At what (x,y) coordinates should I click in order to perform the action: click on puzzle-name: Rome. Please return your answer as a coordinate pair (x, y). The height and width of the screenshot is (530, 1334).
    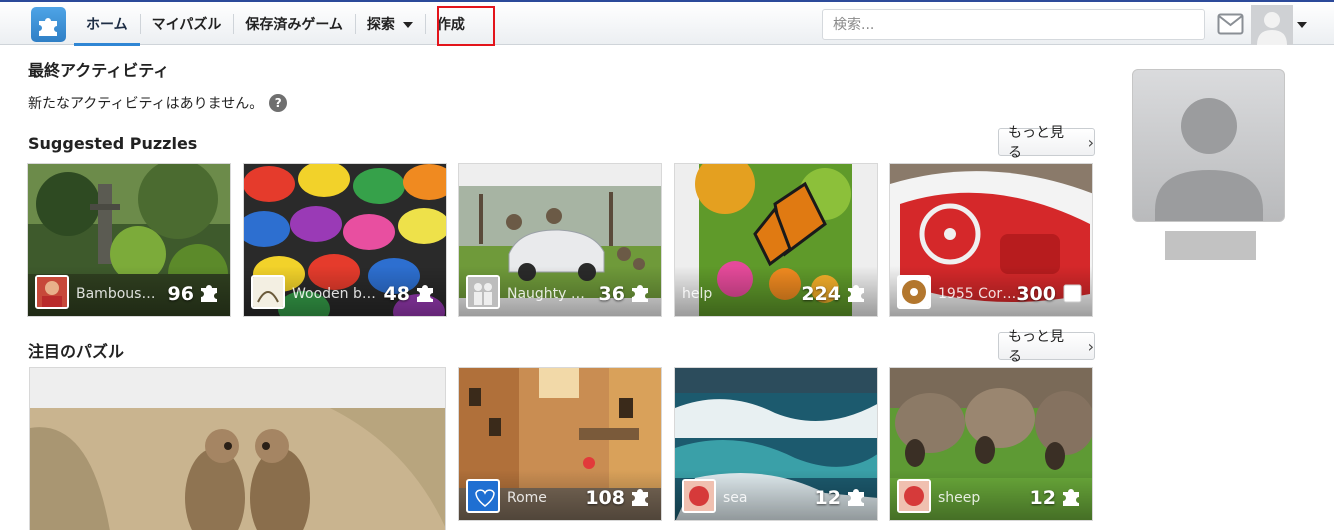
    Looking at the image, I should click on (527, 498).